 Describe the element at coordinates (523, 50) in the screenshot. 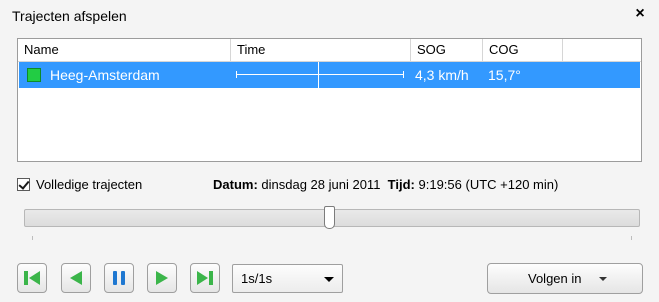

I see `column-cog: COG` at that location.